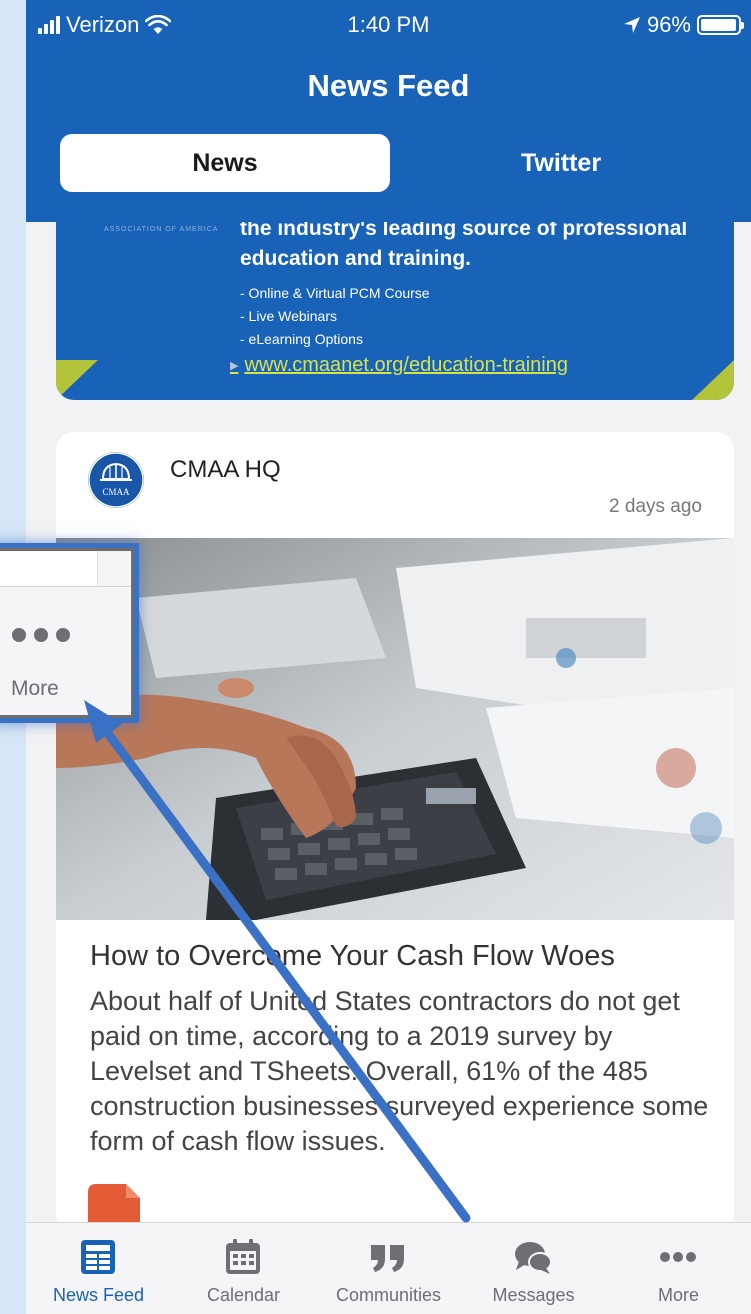 This screenshot has height=1314, width=751. Describe the element at coordinates (335, 293) in the screenshot. I see `banner-list-item: - Online & Virtual PCM Course` at that location.